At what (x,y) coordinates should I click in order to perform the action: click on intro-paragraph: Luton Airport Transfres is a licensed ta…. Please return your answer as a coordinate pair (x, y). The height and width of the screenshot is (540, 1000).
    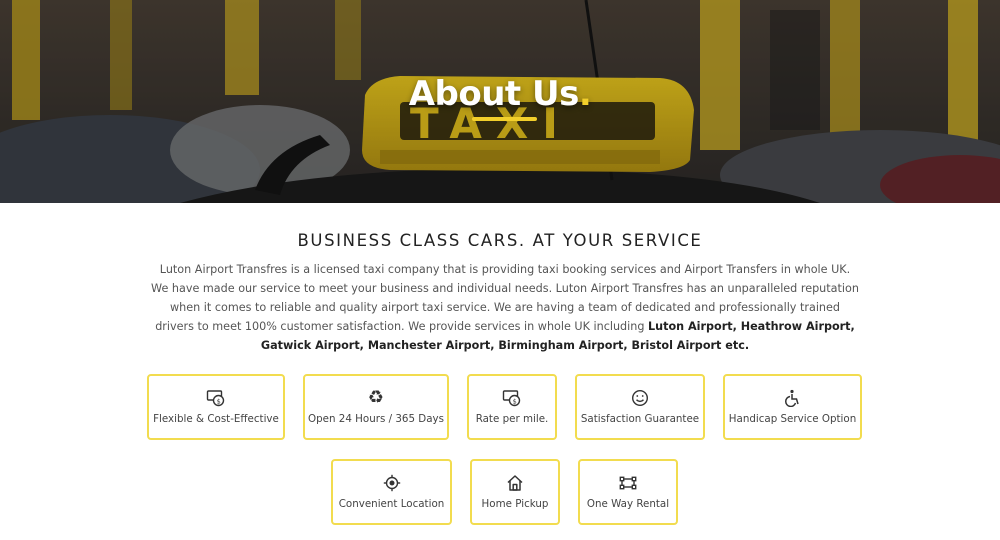
    Looking at the image, I should click on (505, 307).